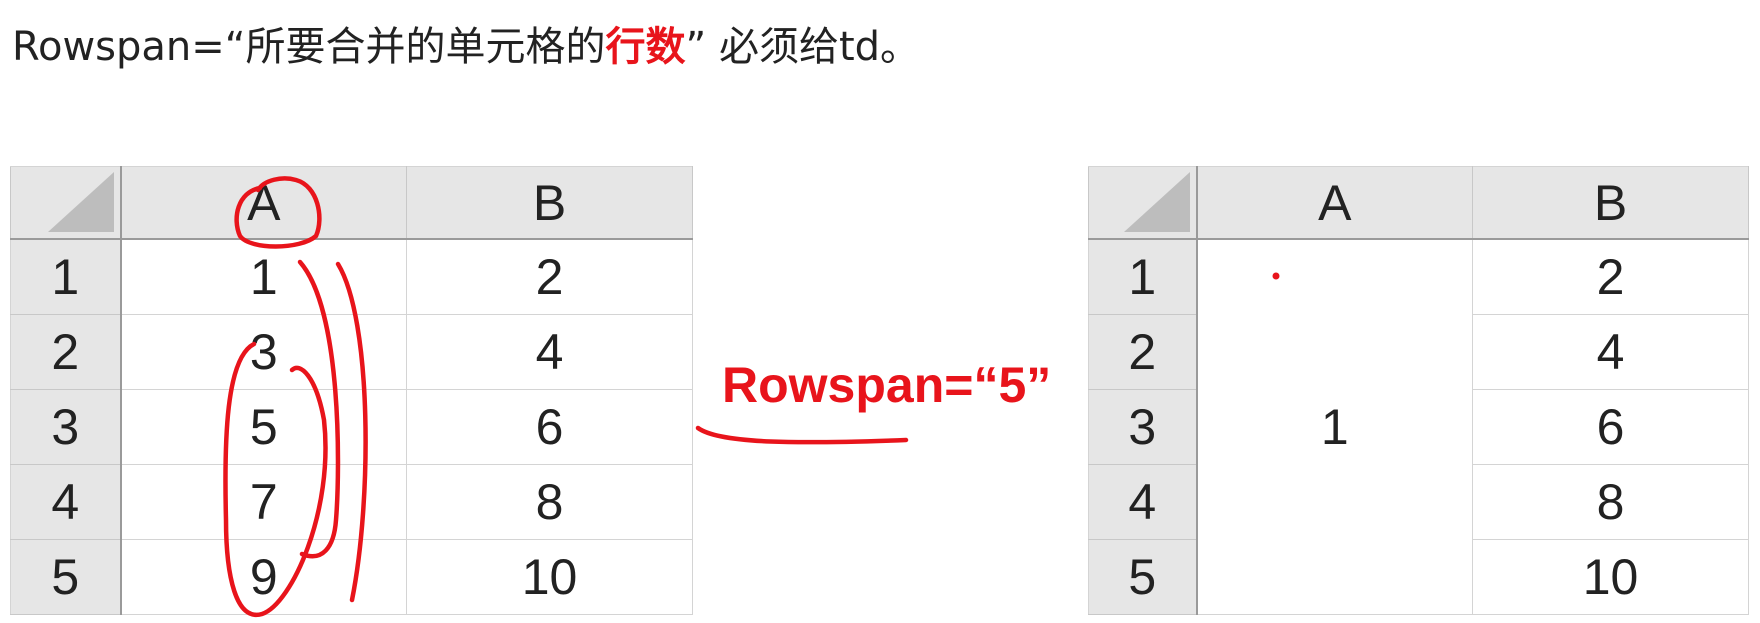 The image size is (1760, 623). What do you see at coordinates (263, 577) in the screenshot?
I see `cell-a: 9` at bounding box center [263, 577].